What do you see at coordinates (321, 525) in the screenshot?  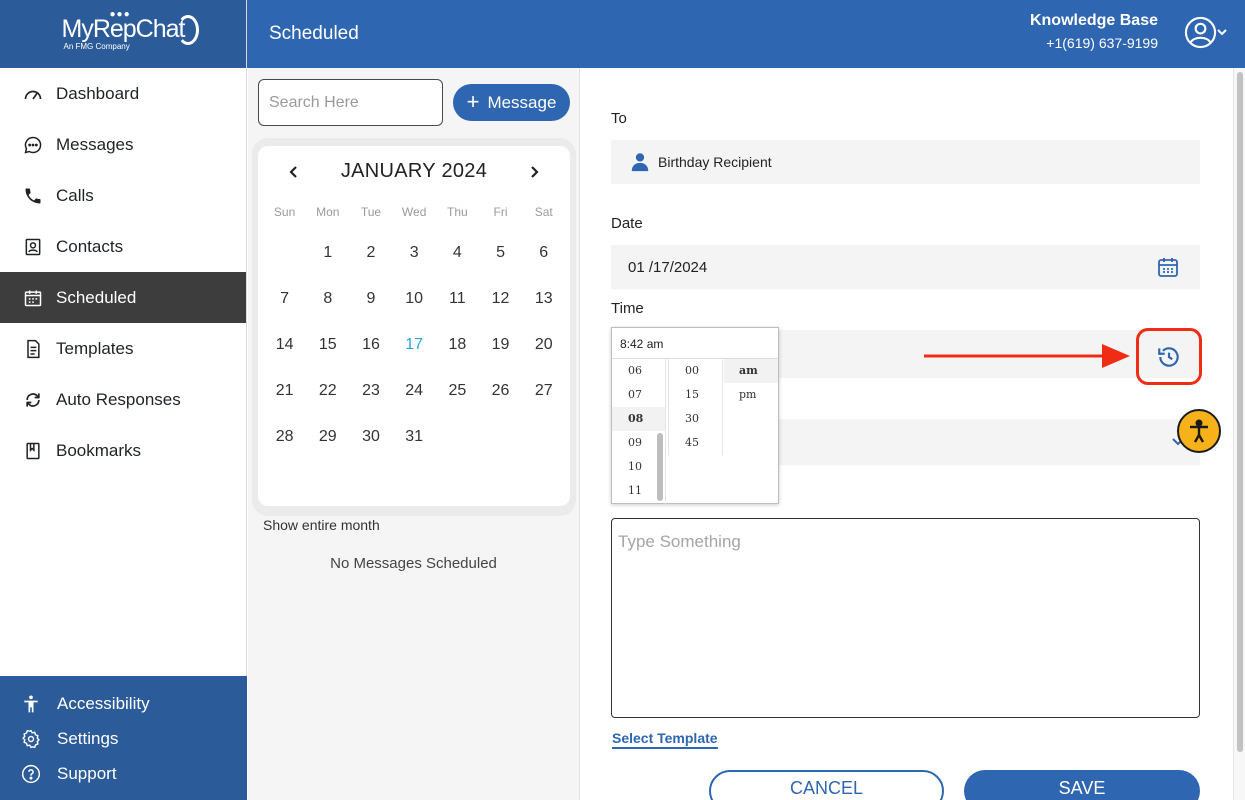 I see `show-entire-month-link: Show entire month` at bounding box center [321, 525].